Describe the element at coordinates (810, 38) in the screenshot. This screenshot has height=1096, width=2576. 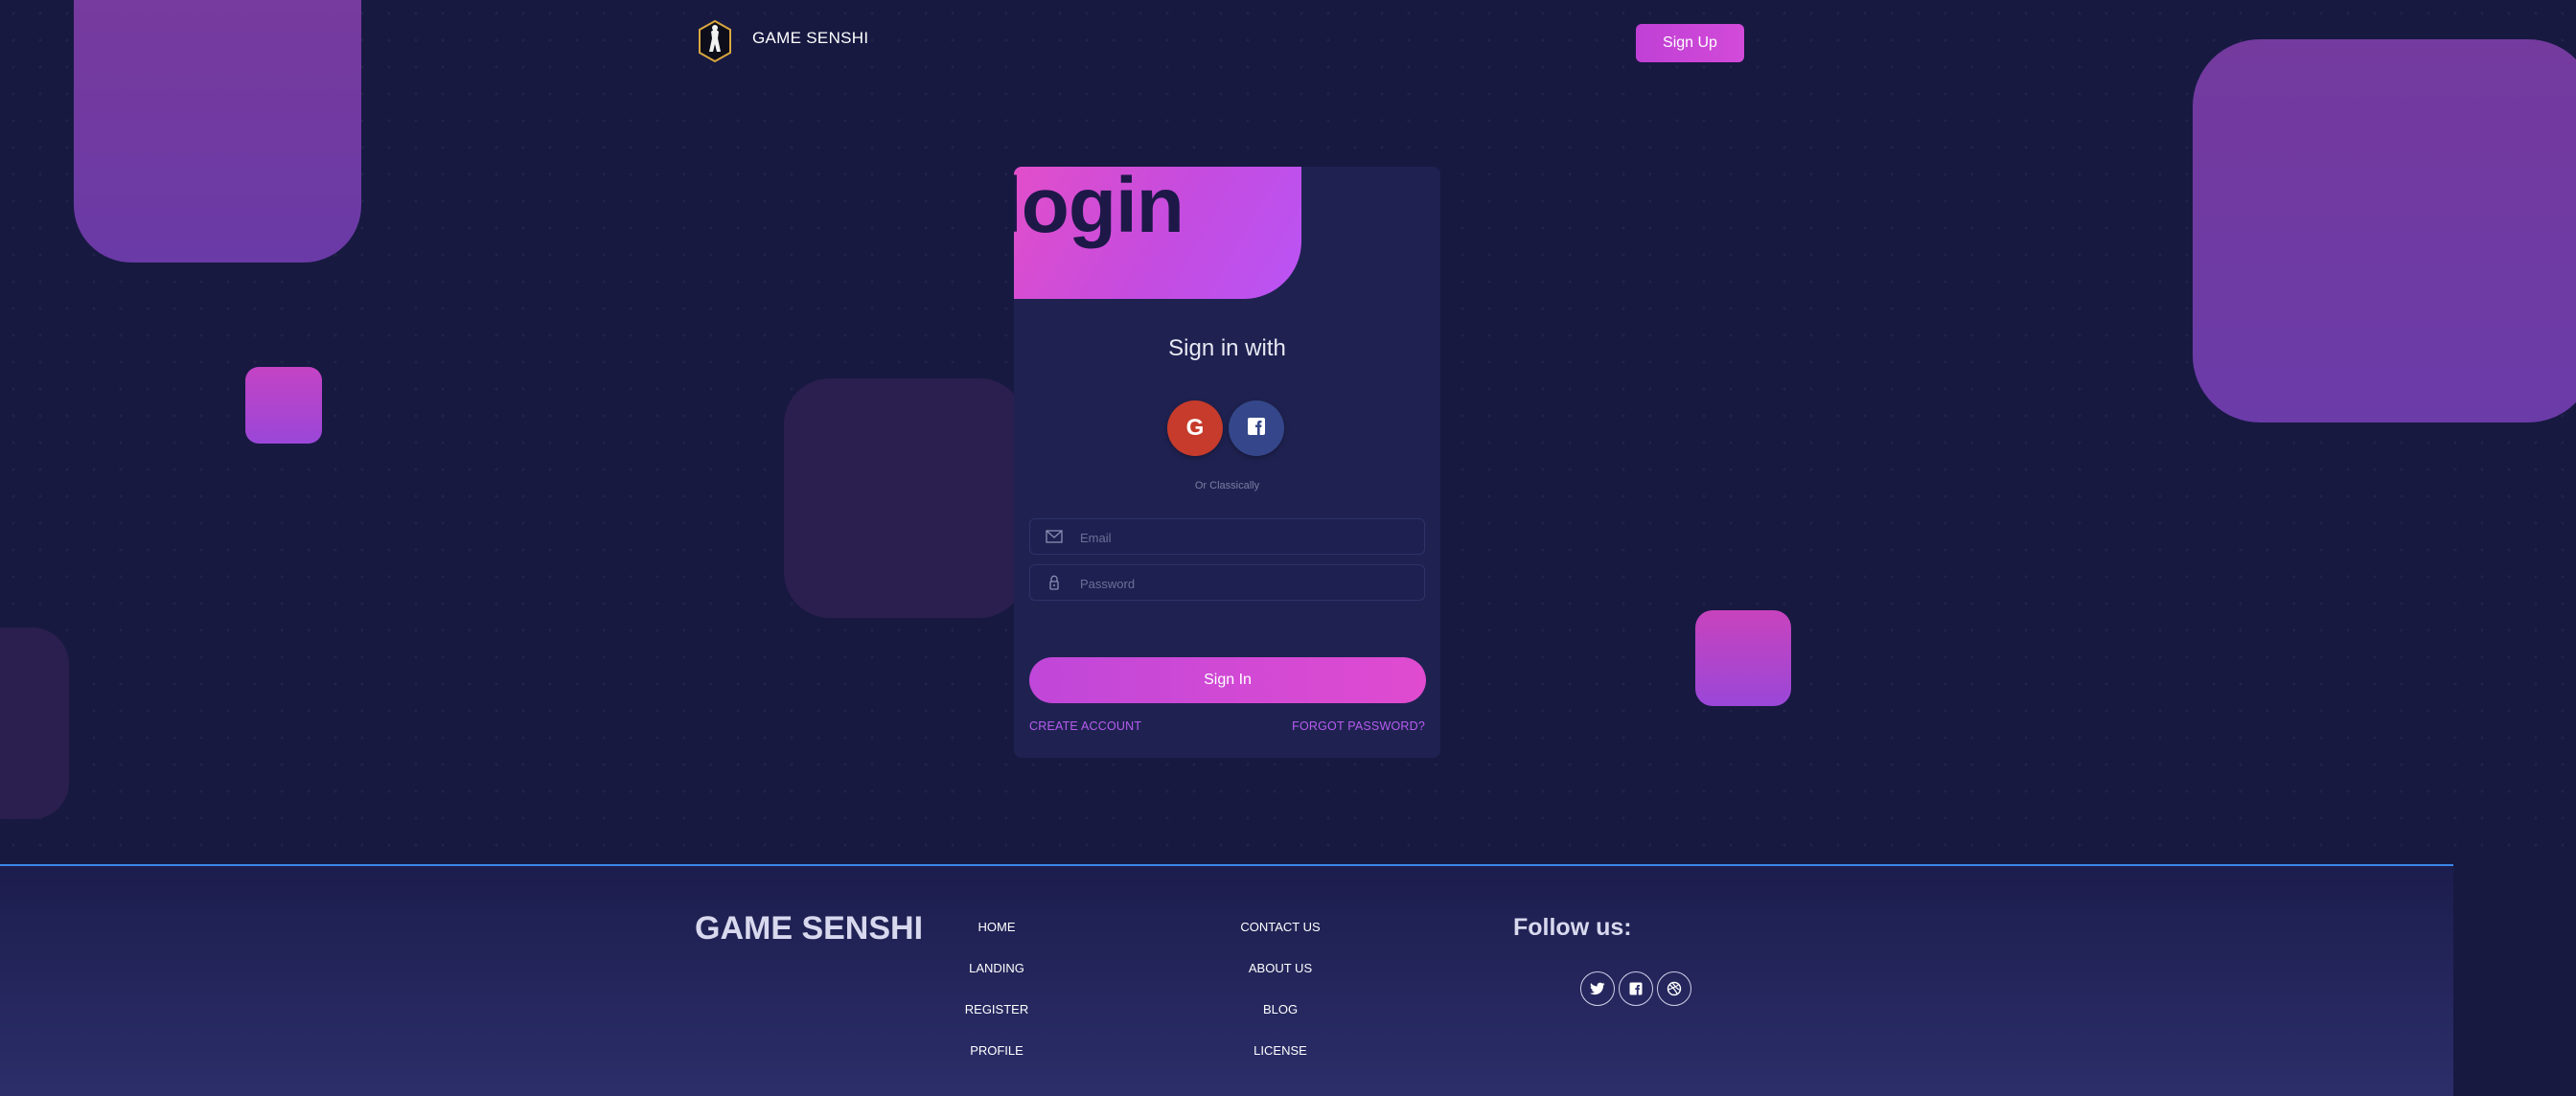
I see `brand-link: GAME SENSHI` at that location.